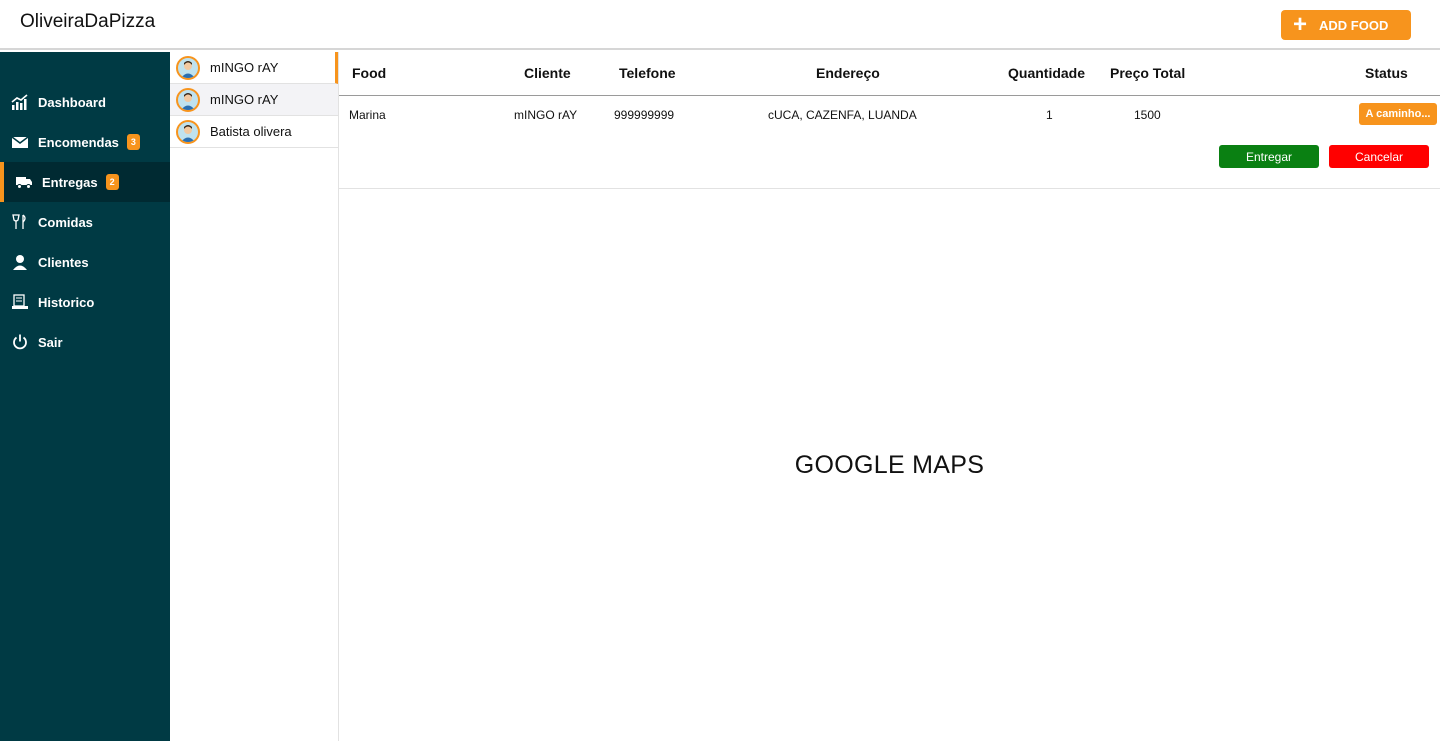  I want to click on sidebar-item-sair: Sair, so click(85, 342).